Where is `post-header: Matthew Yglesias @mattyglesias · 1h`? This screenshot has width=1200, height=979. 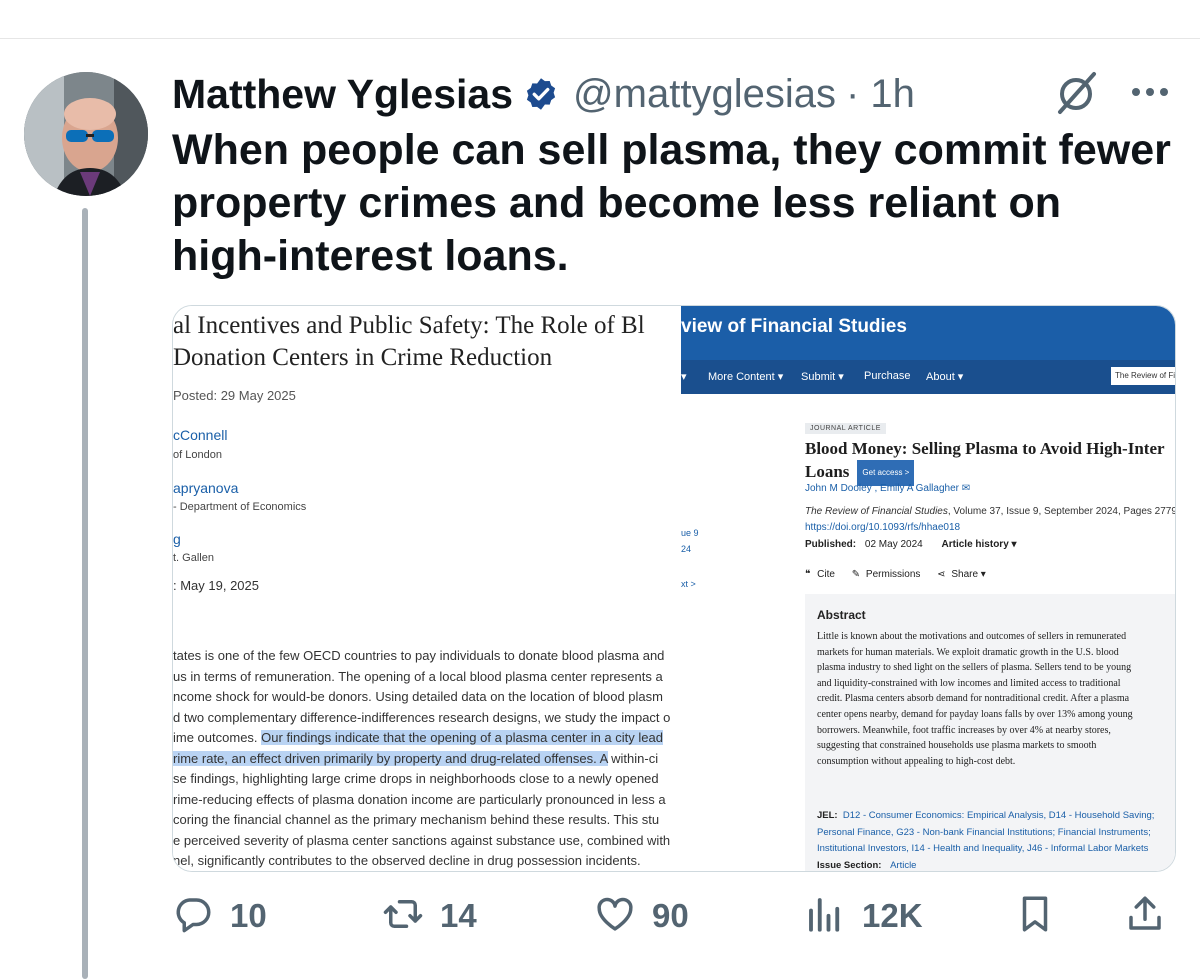
post-header: Matthew Yglesias @mattyglesias · 1h is located at coordinates (543, 94).